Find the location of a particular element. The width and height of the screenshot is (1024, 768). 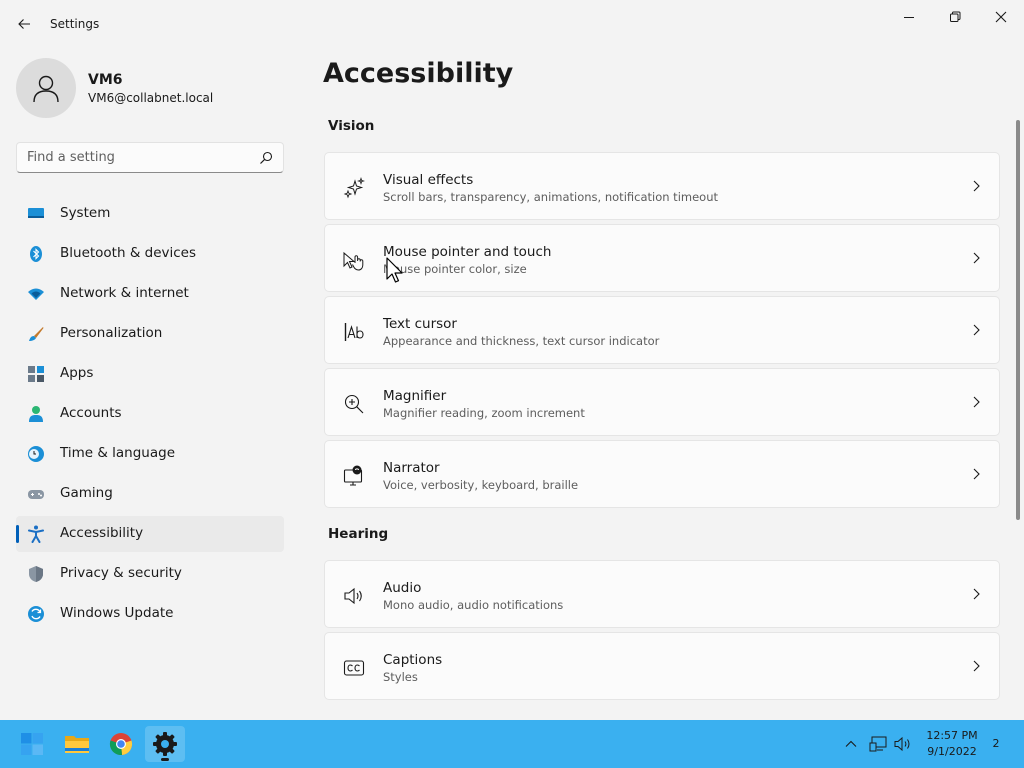

page-title: Accessibility is located at coordinates (418, 73).